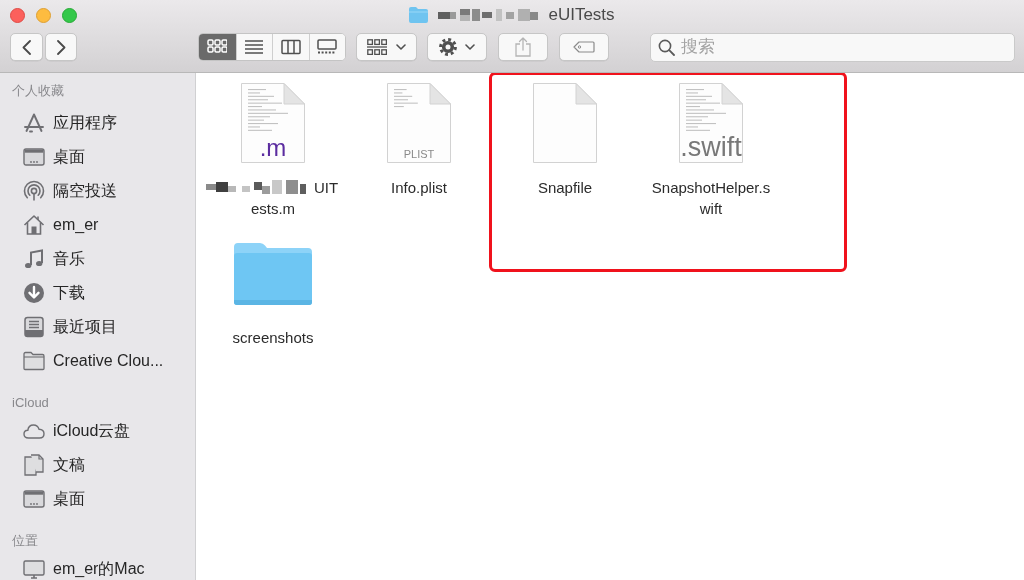 This screenshot has height=580, width=1024. Describe the element at coordinates (565, 187) in the screenshot. I see `file-name: Snapfile` at that location.